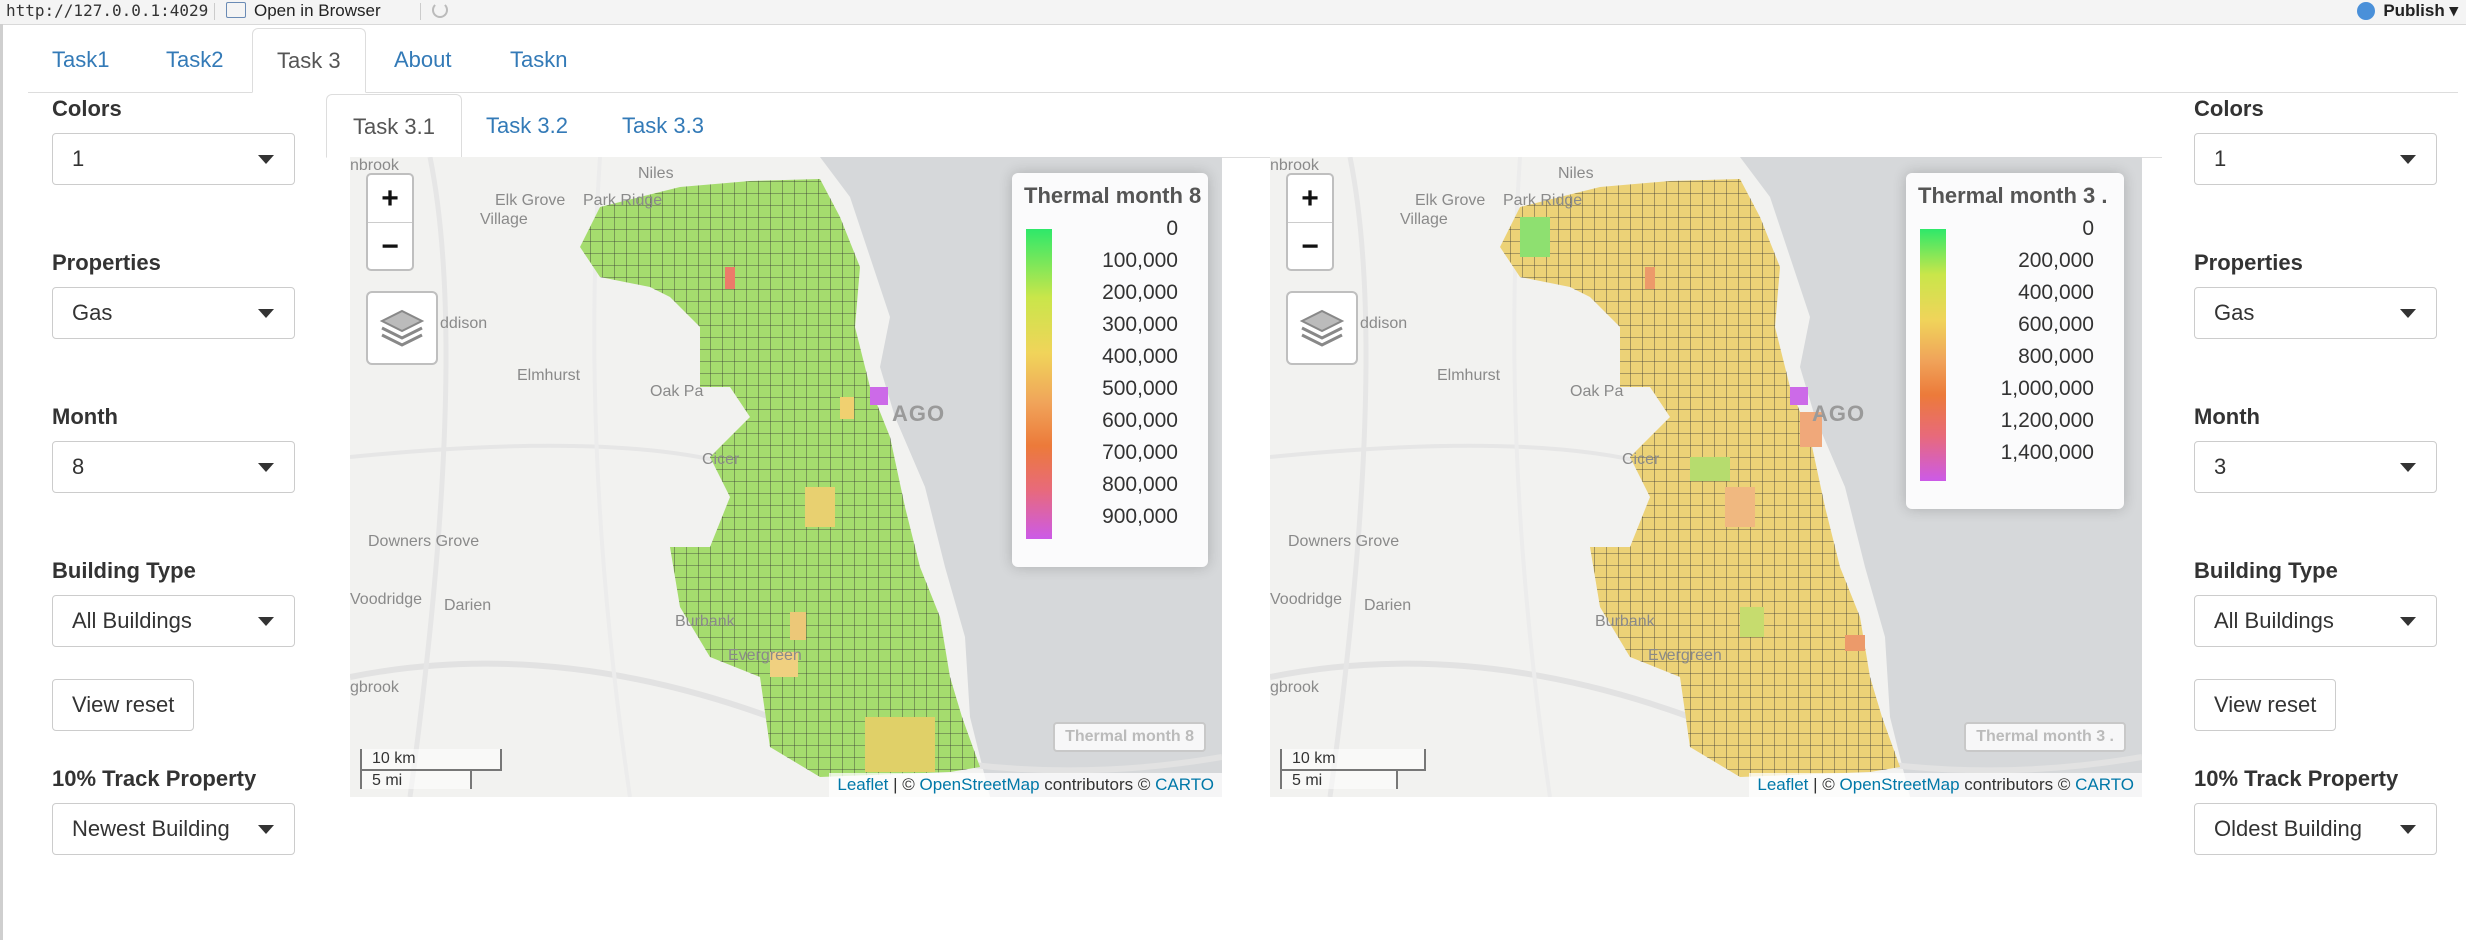  Describe the element at coordinates (440, 10) in the screenshot. I see `refresh-icon` at that location.